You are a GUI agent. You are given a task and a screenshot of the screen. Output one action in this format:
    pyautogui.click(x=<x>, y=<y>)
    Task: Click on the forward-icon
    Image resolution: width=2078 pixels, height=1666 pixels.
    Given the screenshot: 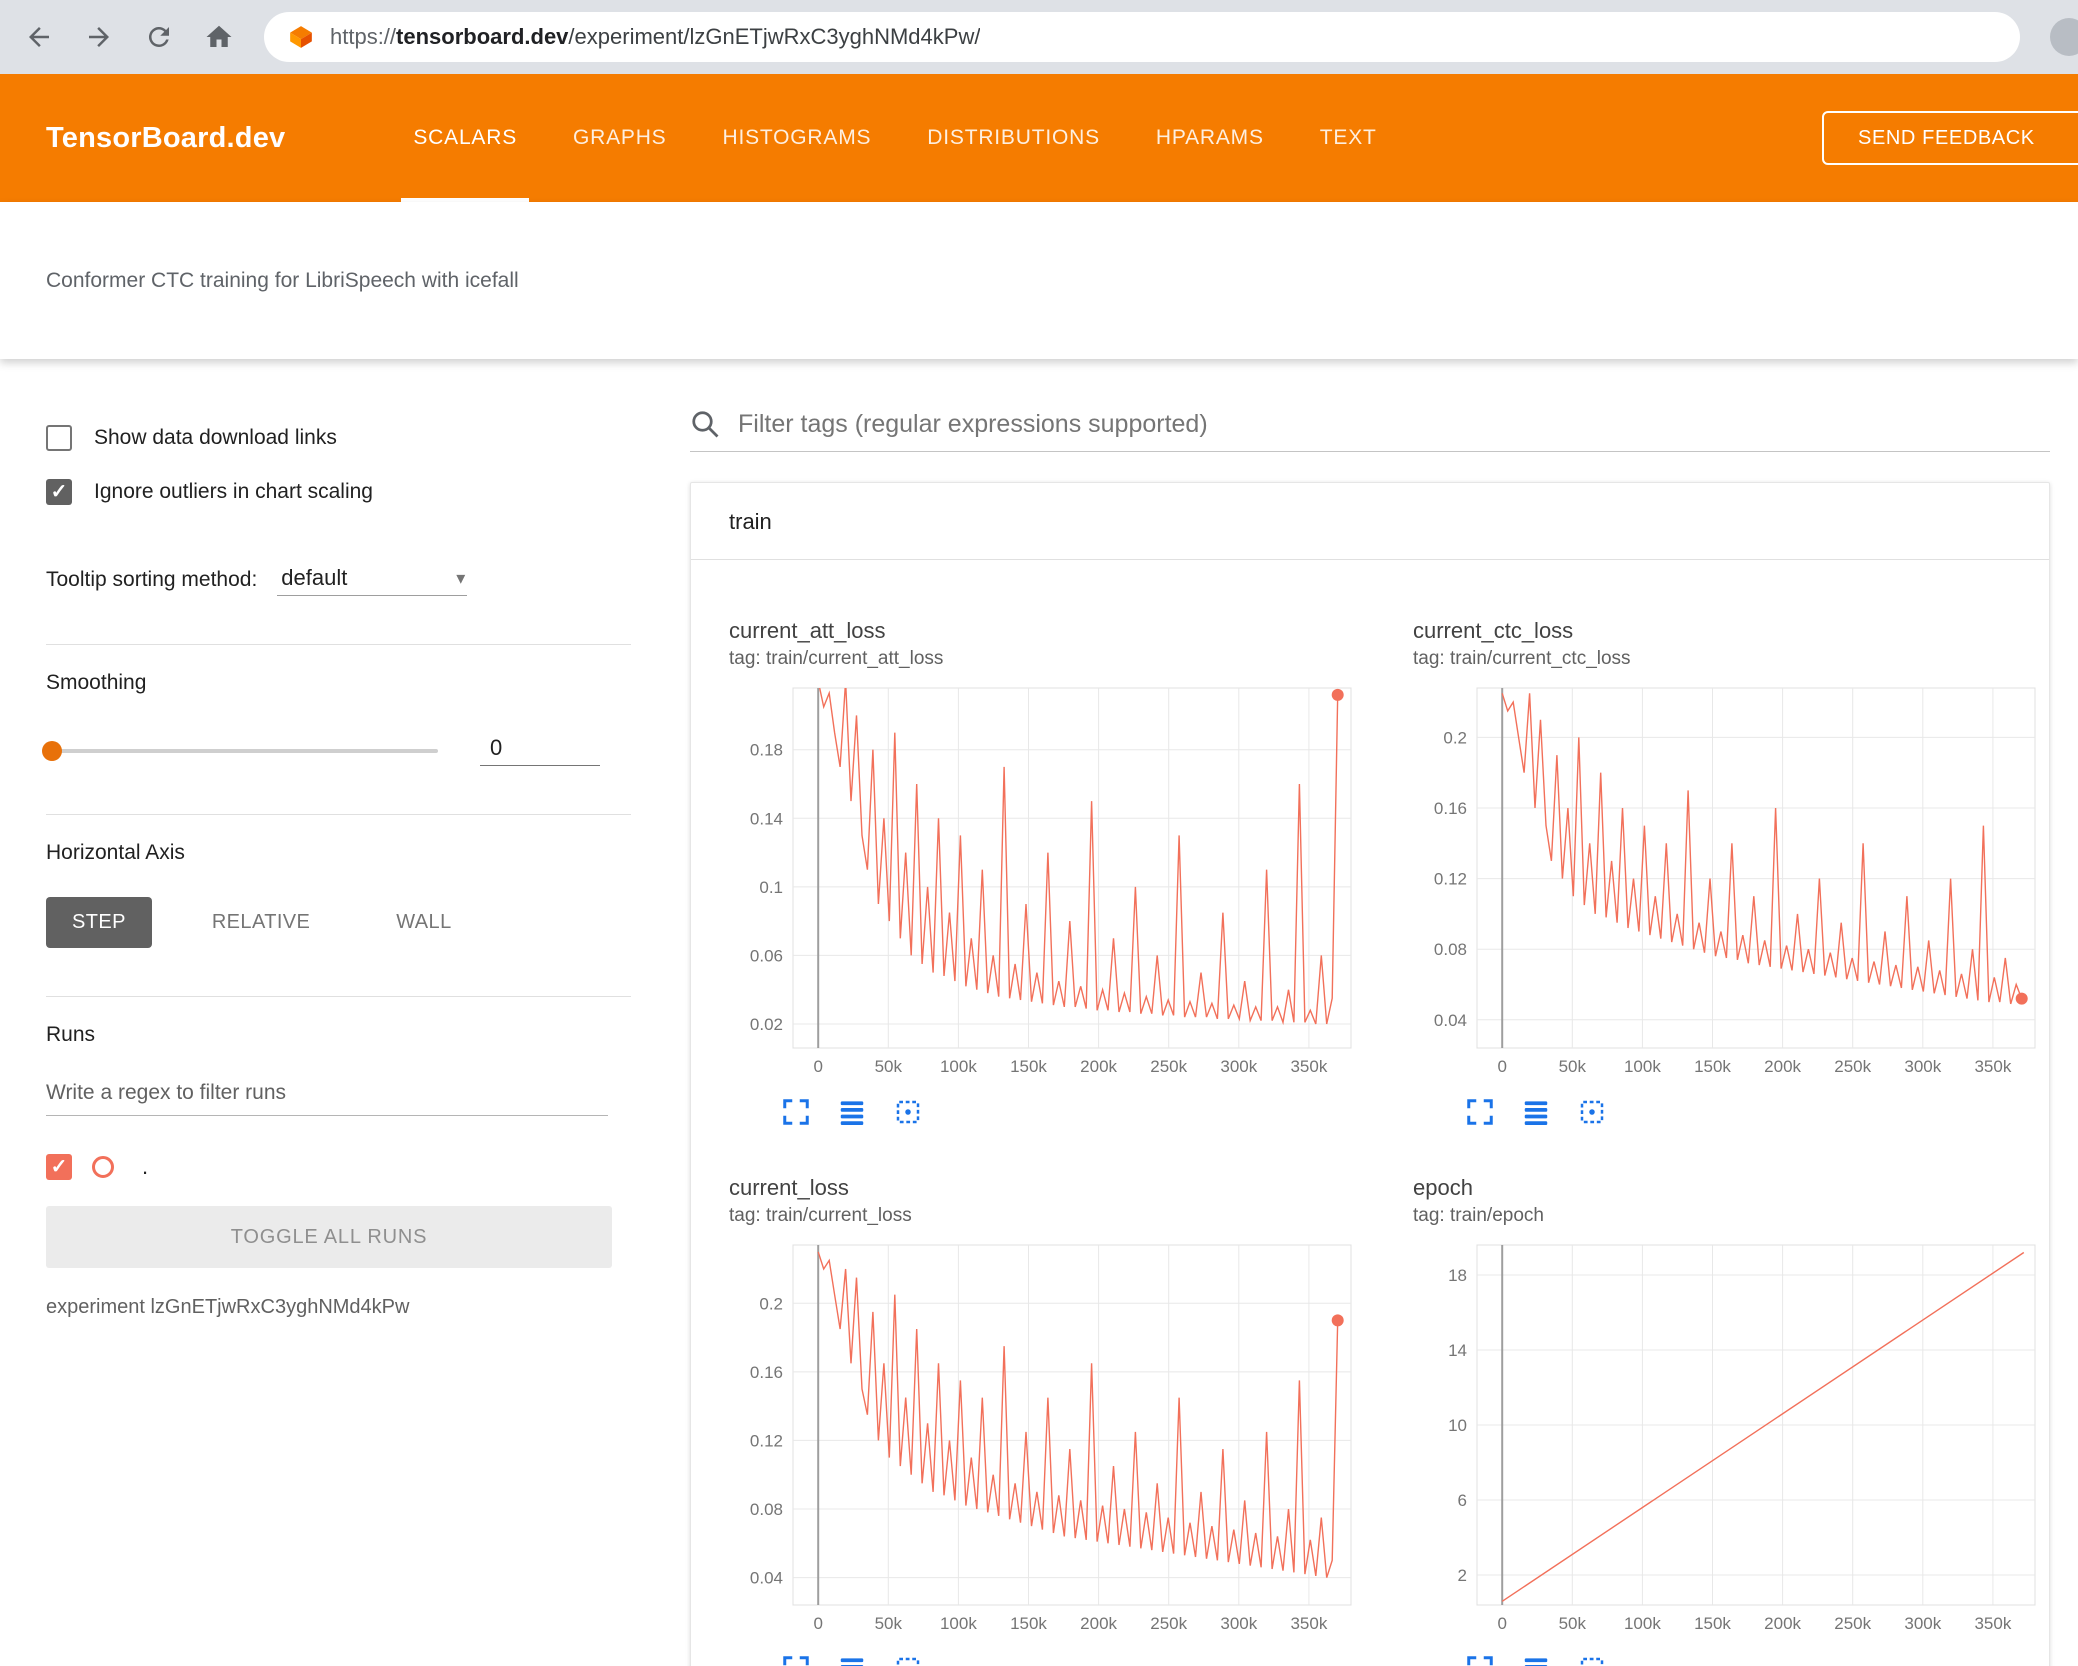 What is the action you would take?
    pyautogui.click(x=99, y=37)
    